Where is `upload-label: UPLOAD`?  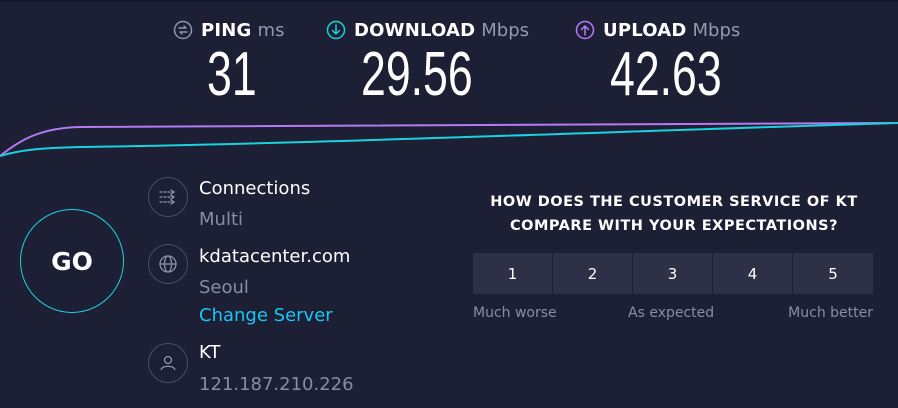 upload-label: UPLOAD is located at coordinates (645, 30).